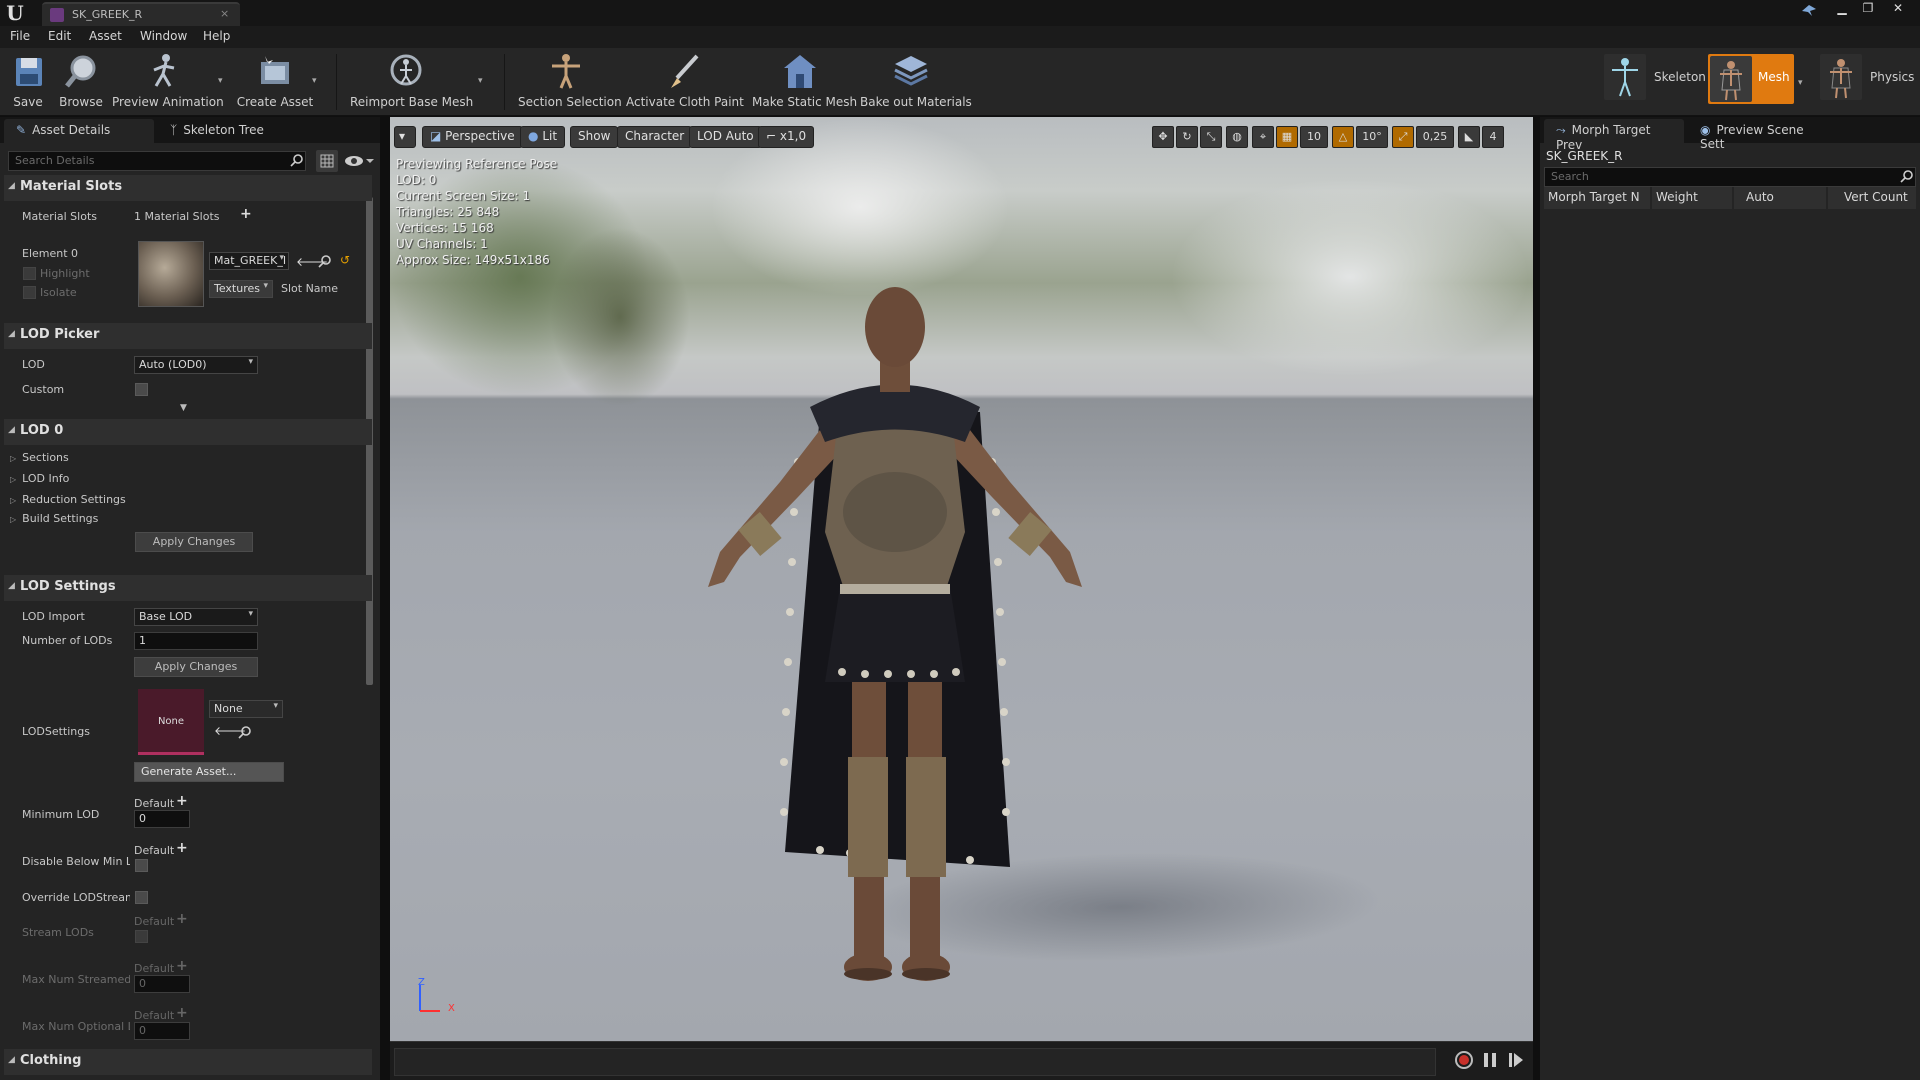 Image resolution: width=1920 pixels, height=1080 pixels. What do you see at coordinates (59, 36) in the screenshot?
I see `menu-edit: Edit` at bounding box center [59, 36].